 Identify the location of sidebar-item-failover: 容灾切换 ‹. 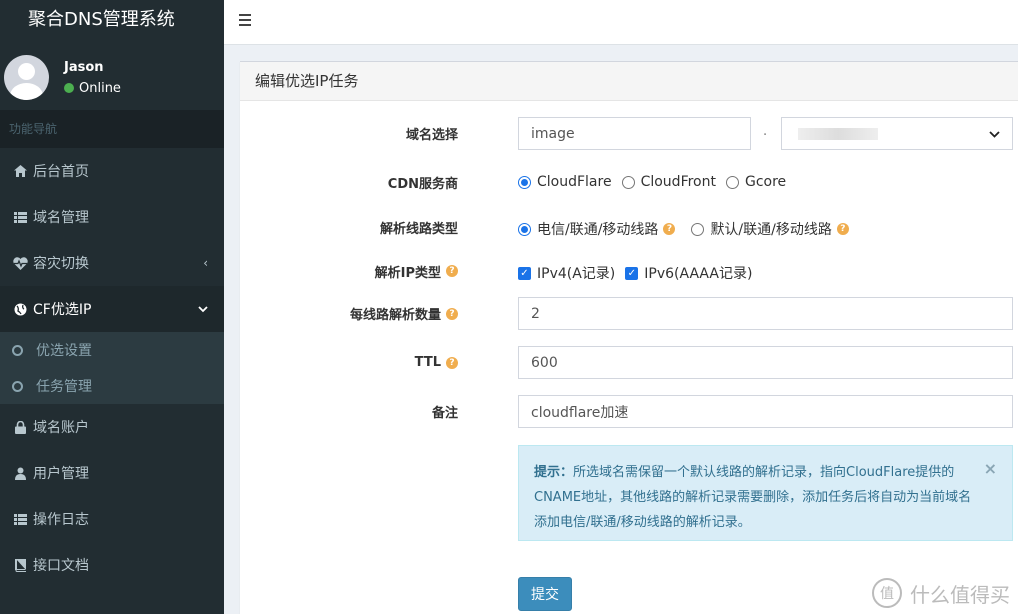
(112, 263).